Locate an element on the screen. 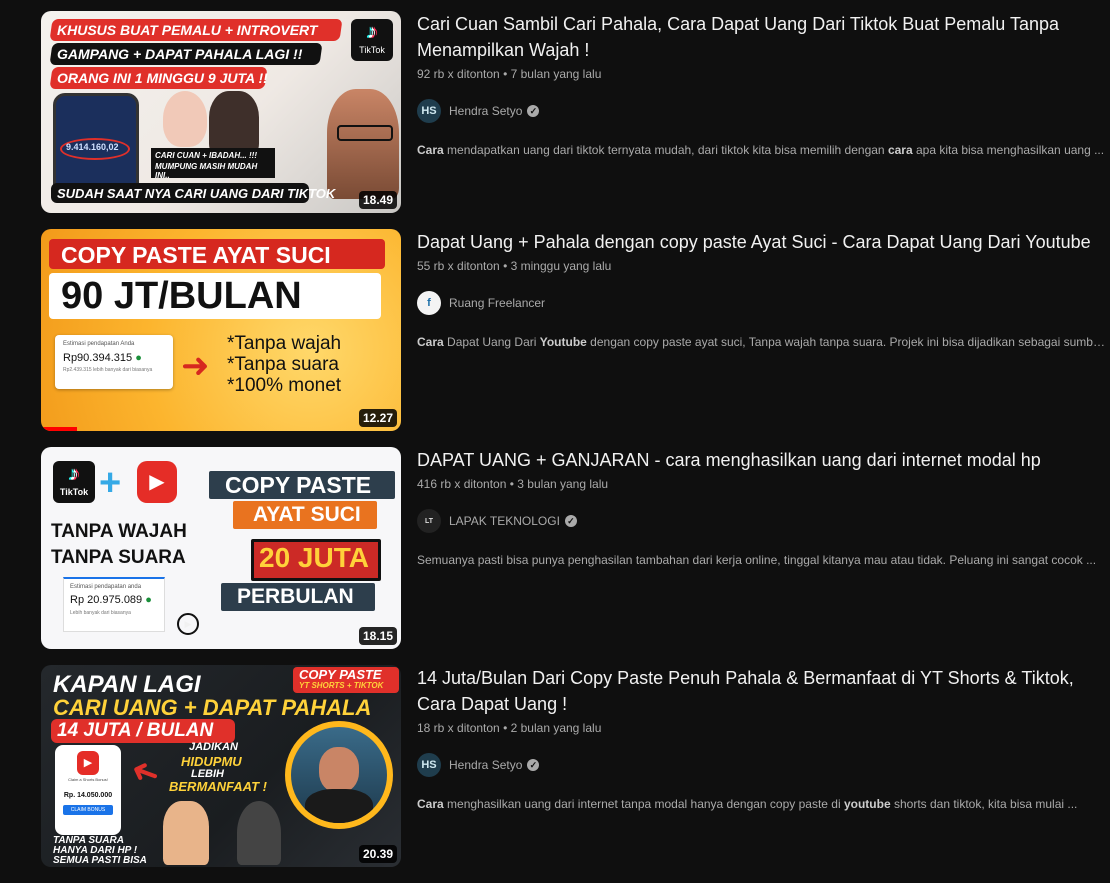  video-stats: 92 rb x ditonton • 7 bulan yang lalu is located at coordinates (509, 74).